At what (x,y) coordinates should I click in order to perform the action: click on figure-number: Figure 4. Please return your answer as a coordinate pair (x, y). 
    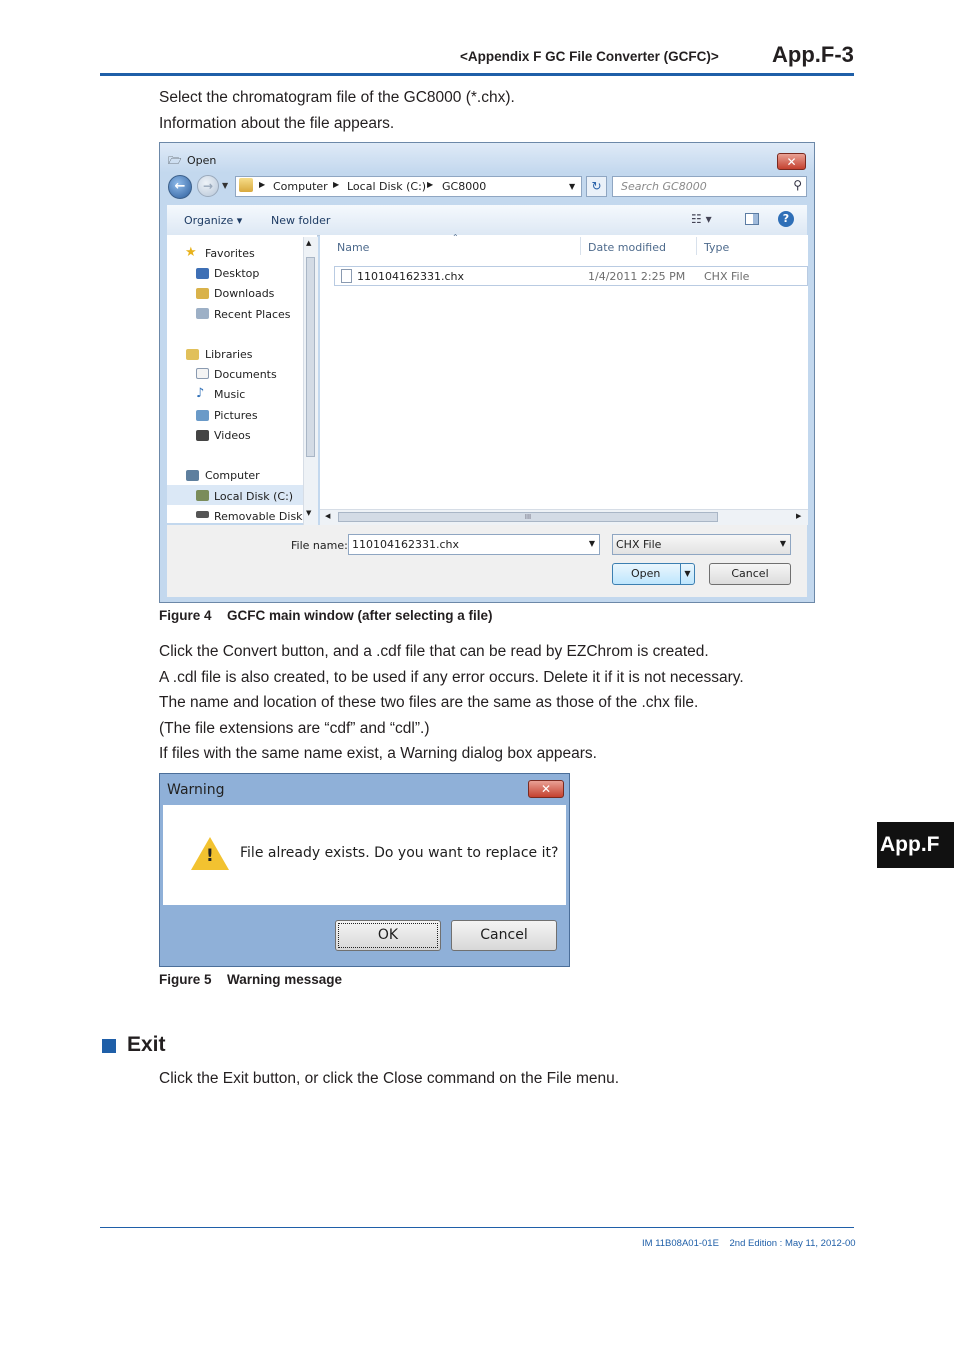
    Looking at the image, I should click on (185, 615).